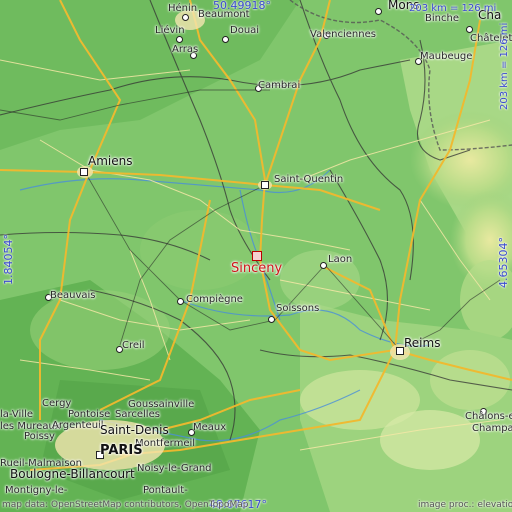 This screenshot has width=512, height=512. I want to click on city-label-chalons: Châlons-en-, so click(488, 416).